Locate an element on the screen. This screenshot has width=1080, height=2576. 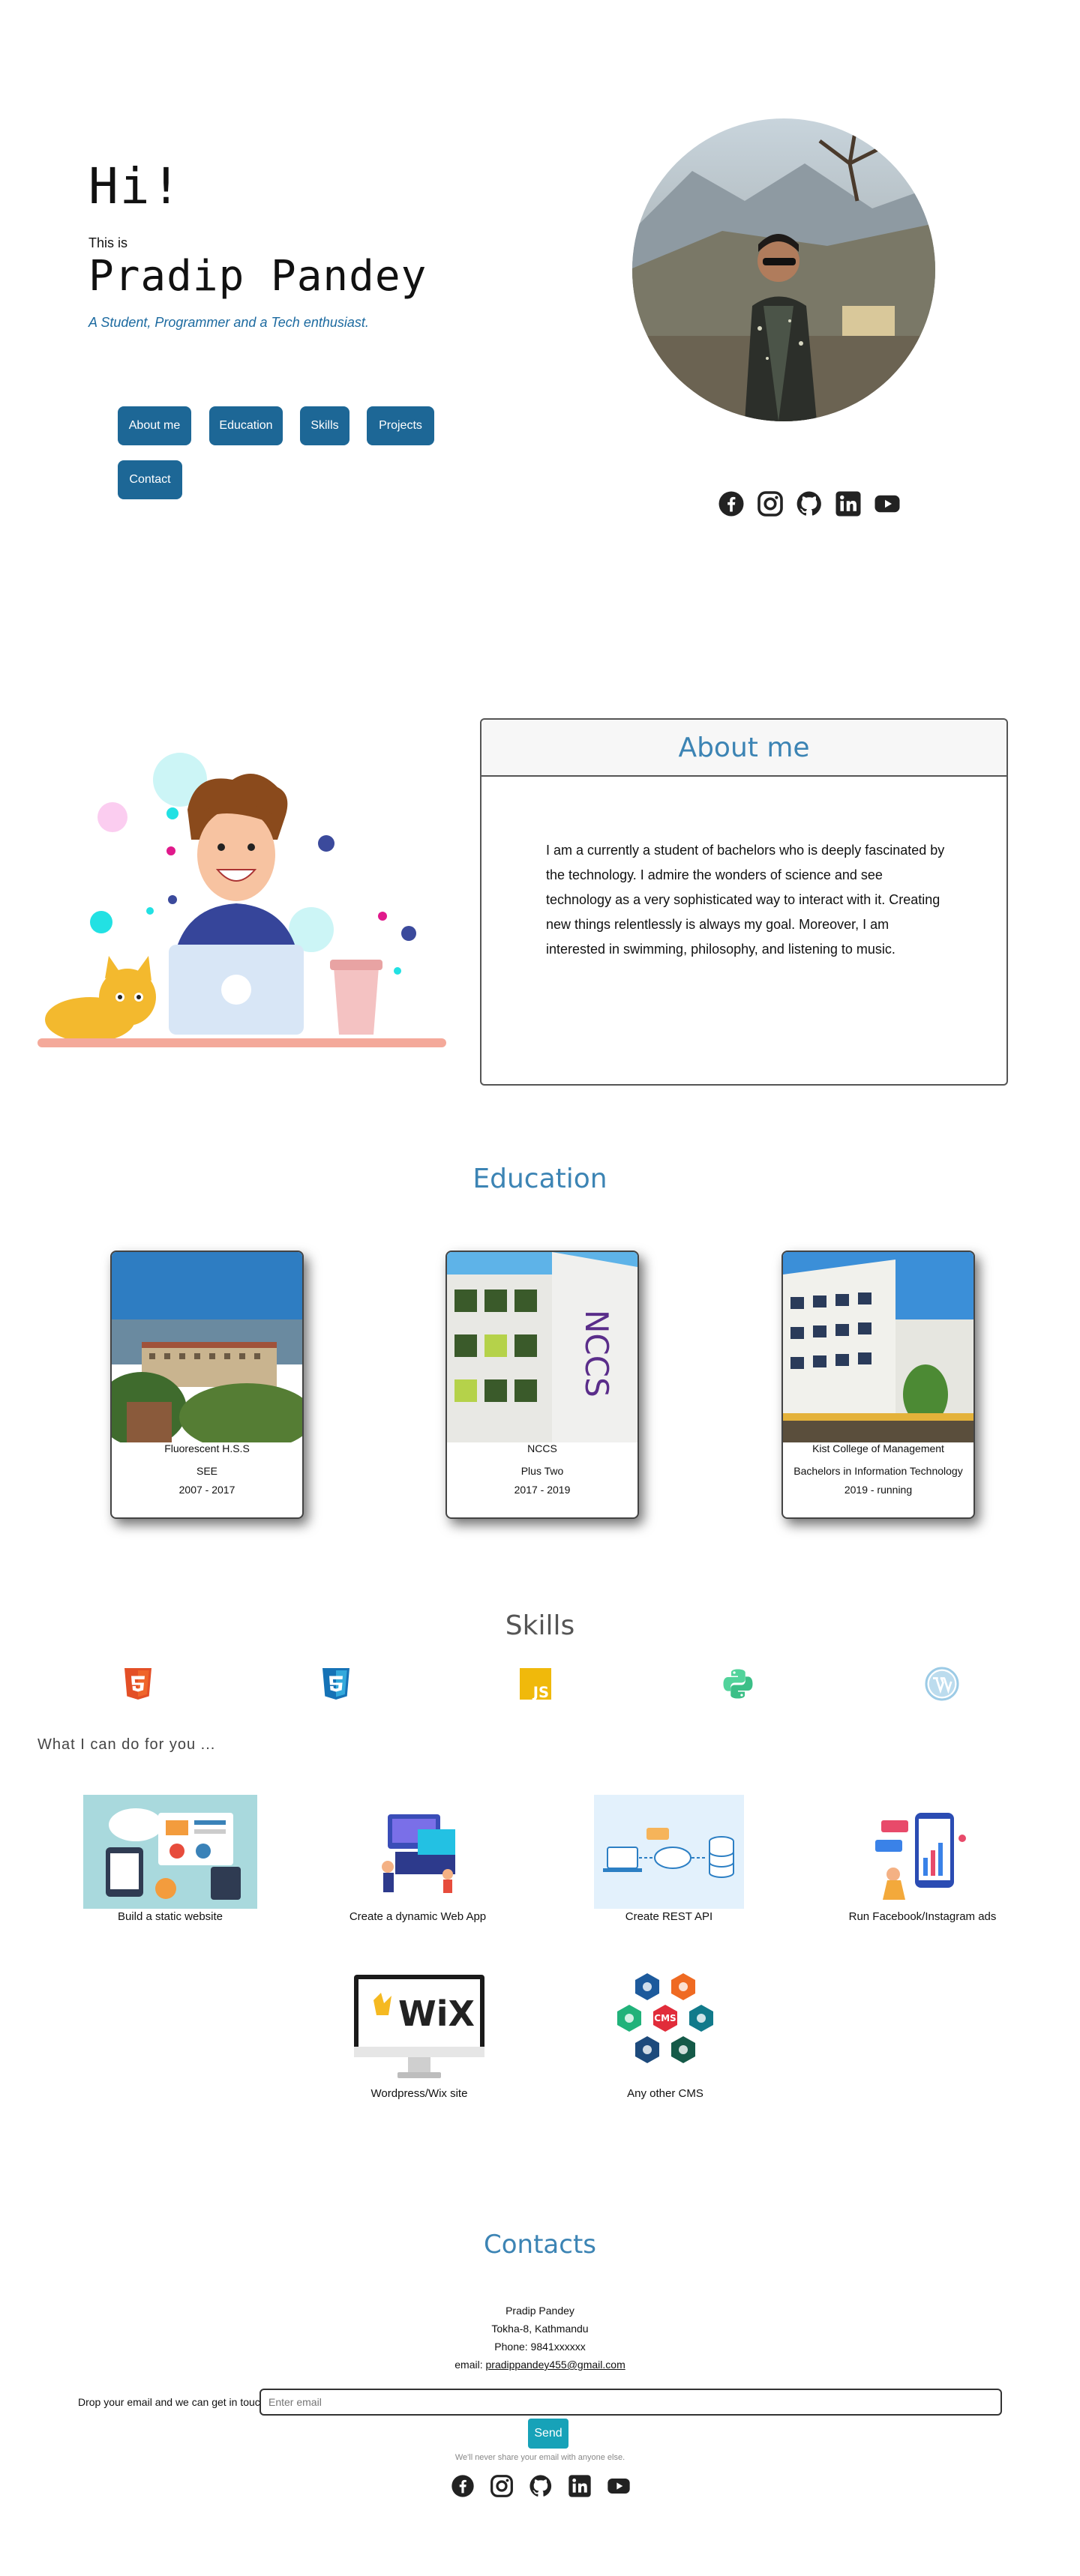
rest-api-illustration is located at coordinates (669, 1852).